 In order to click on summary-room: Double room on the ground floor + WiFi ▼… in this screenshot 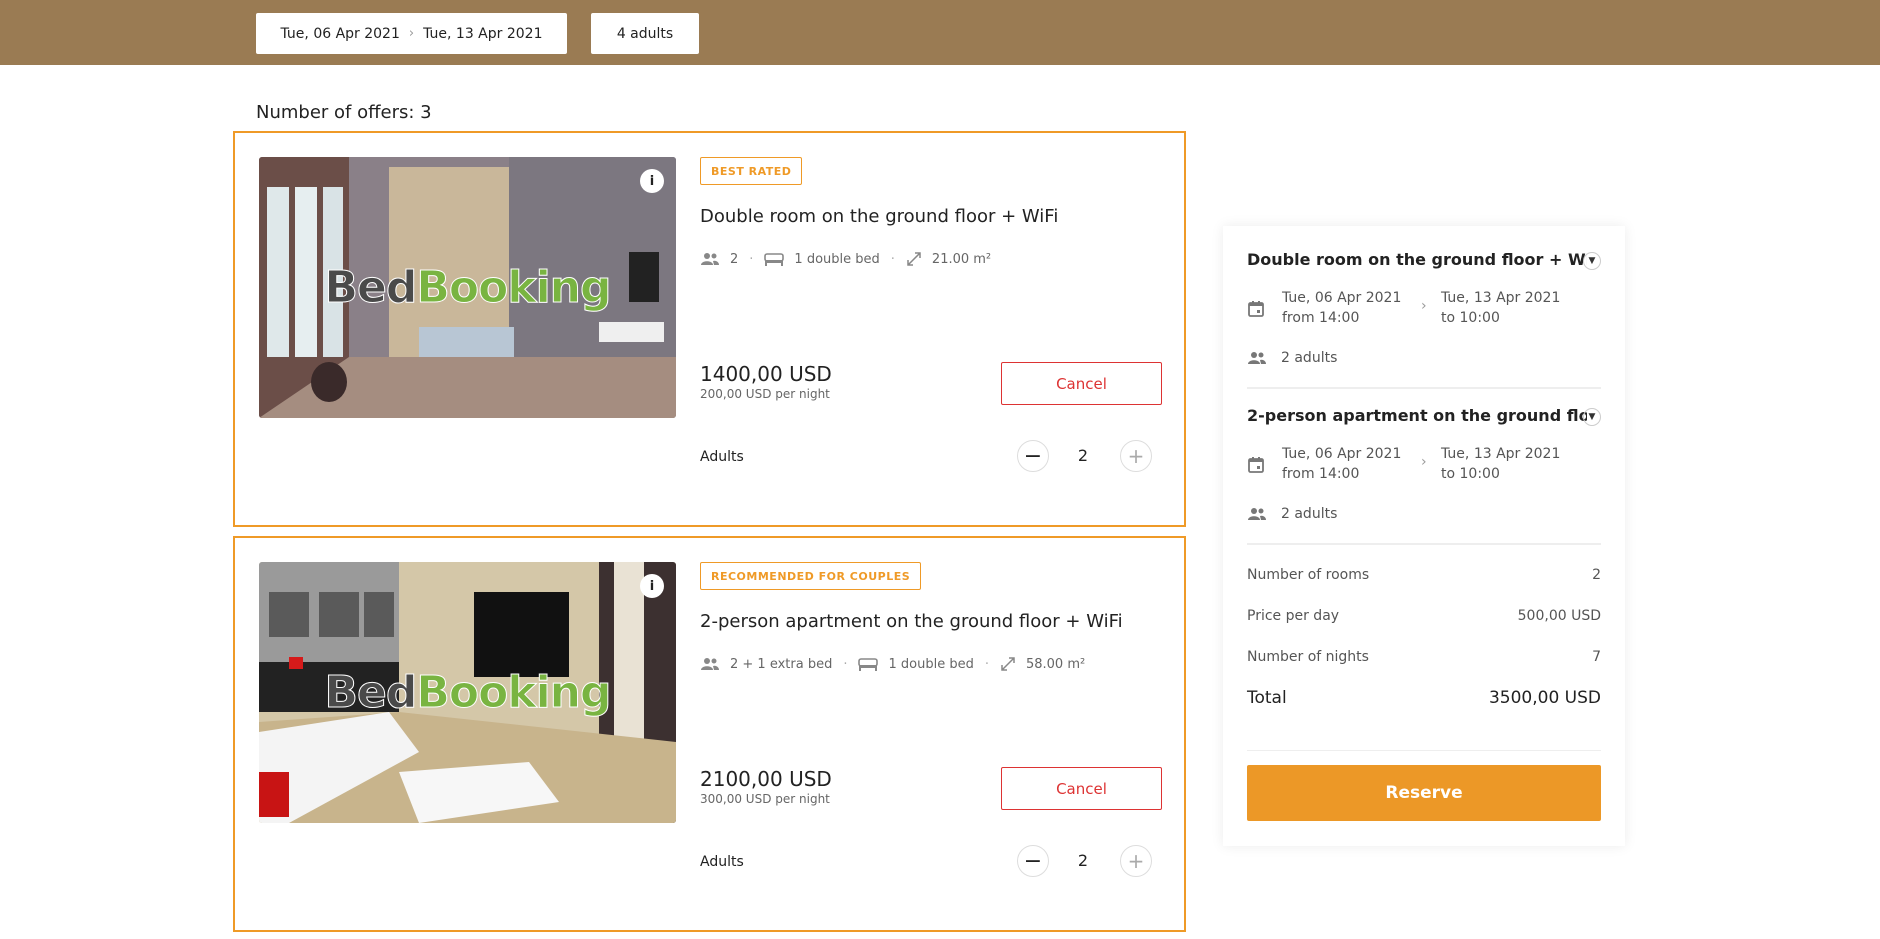, I will do `click(1424, 308)`.